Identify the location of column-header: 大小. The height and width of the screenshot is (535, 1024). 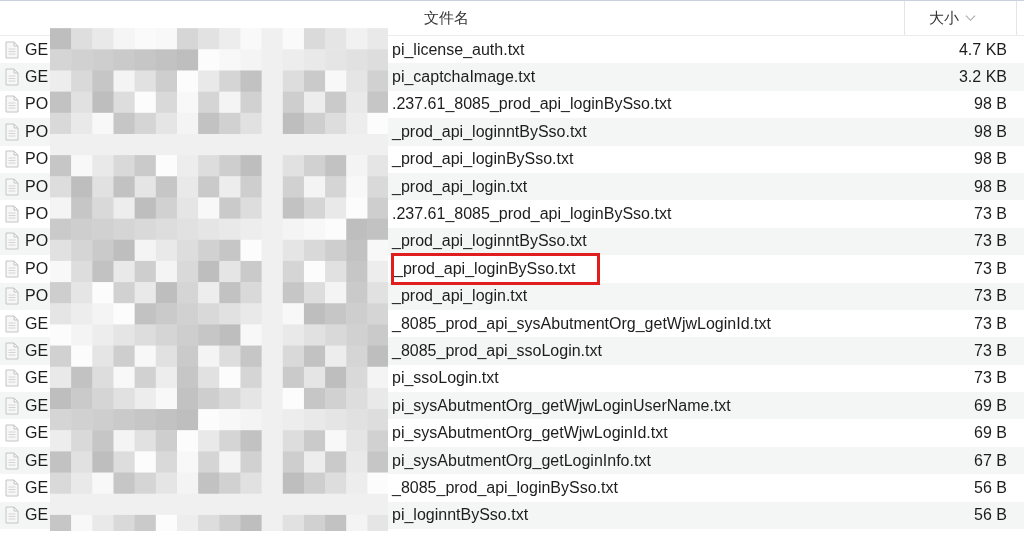
(961, 18).